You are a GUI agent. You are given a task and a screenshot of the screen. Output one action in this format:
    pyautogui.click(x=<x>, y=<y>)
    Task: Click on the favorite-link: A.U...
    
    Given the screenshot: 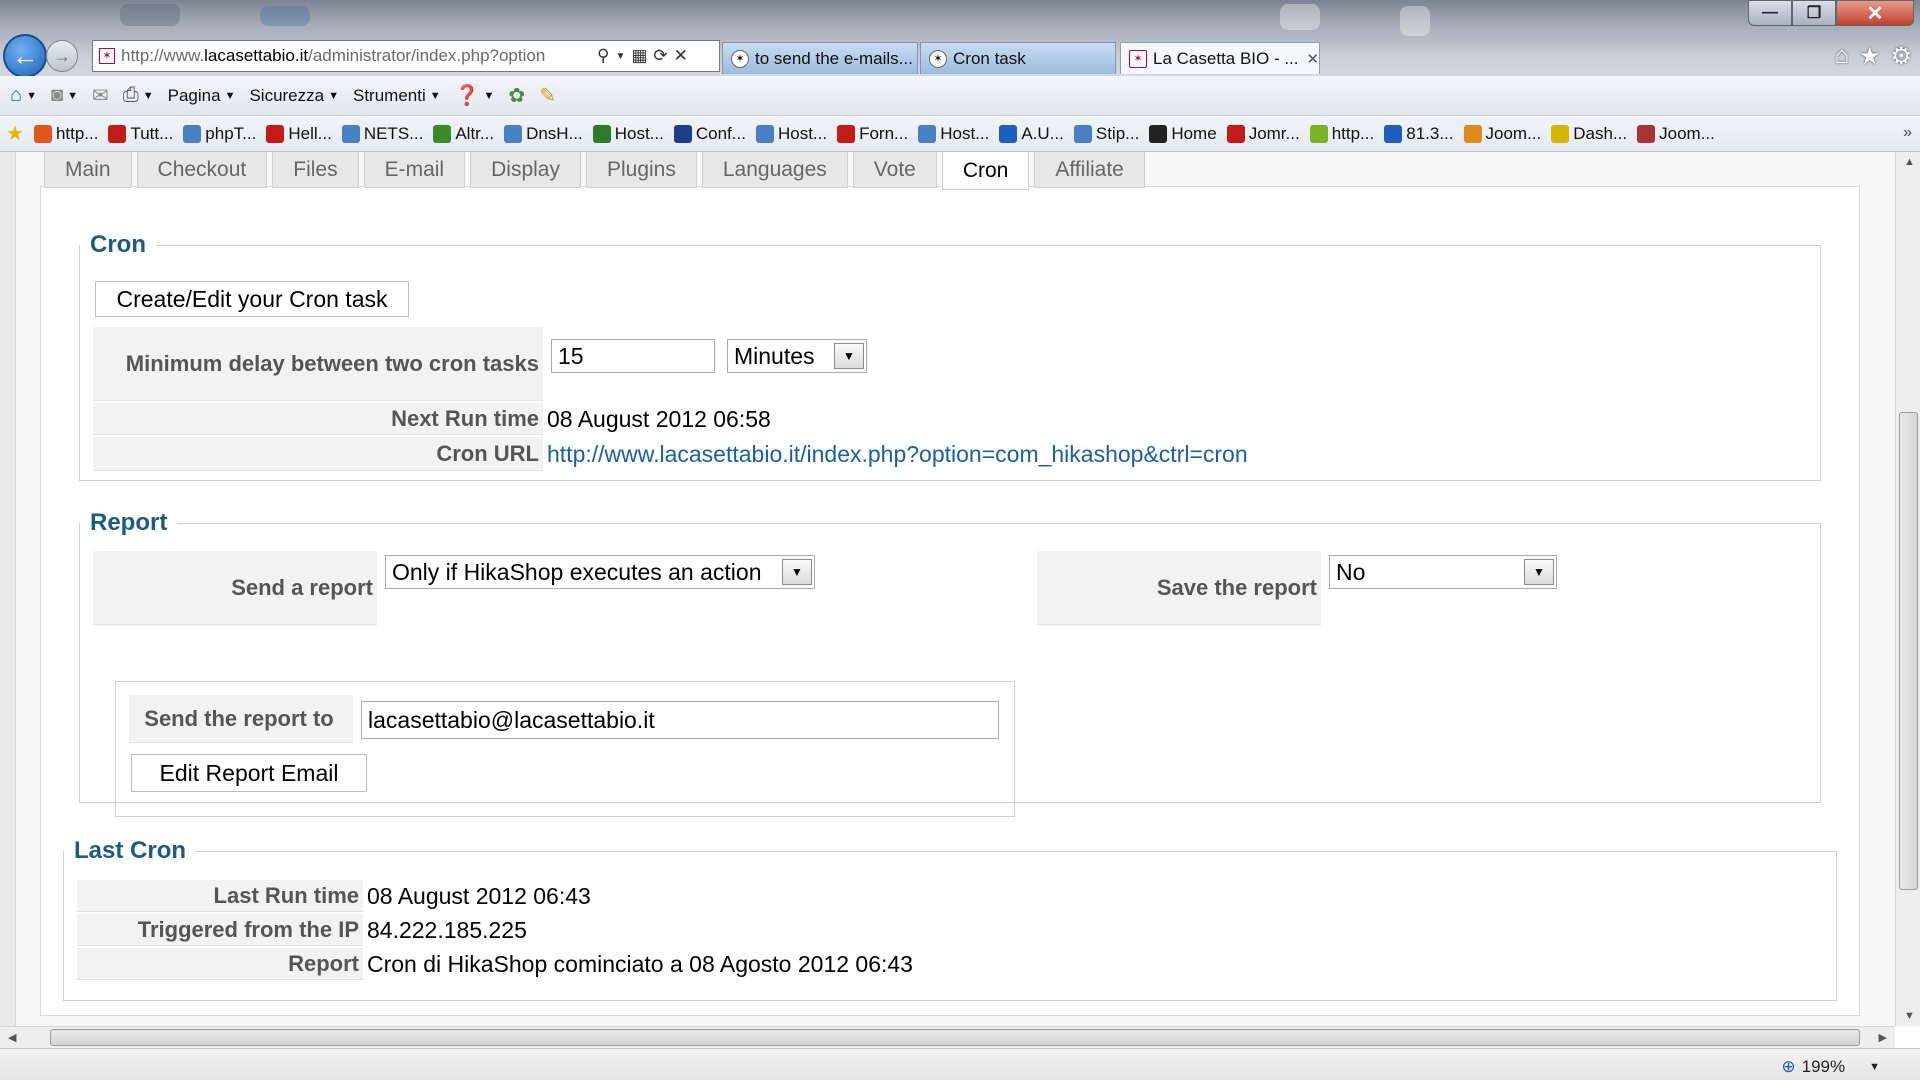 What is the action you would take?
    pyautogui.click(x=1031, y=134)
    